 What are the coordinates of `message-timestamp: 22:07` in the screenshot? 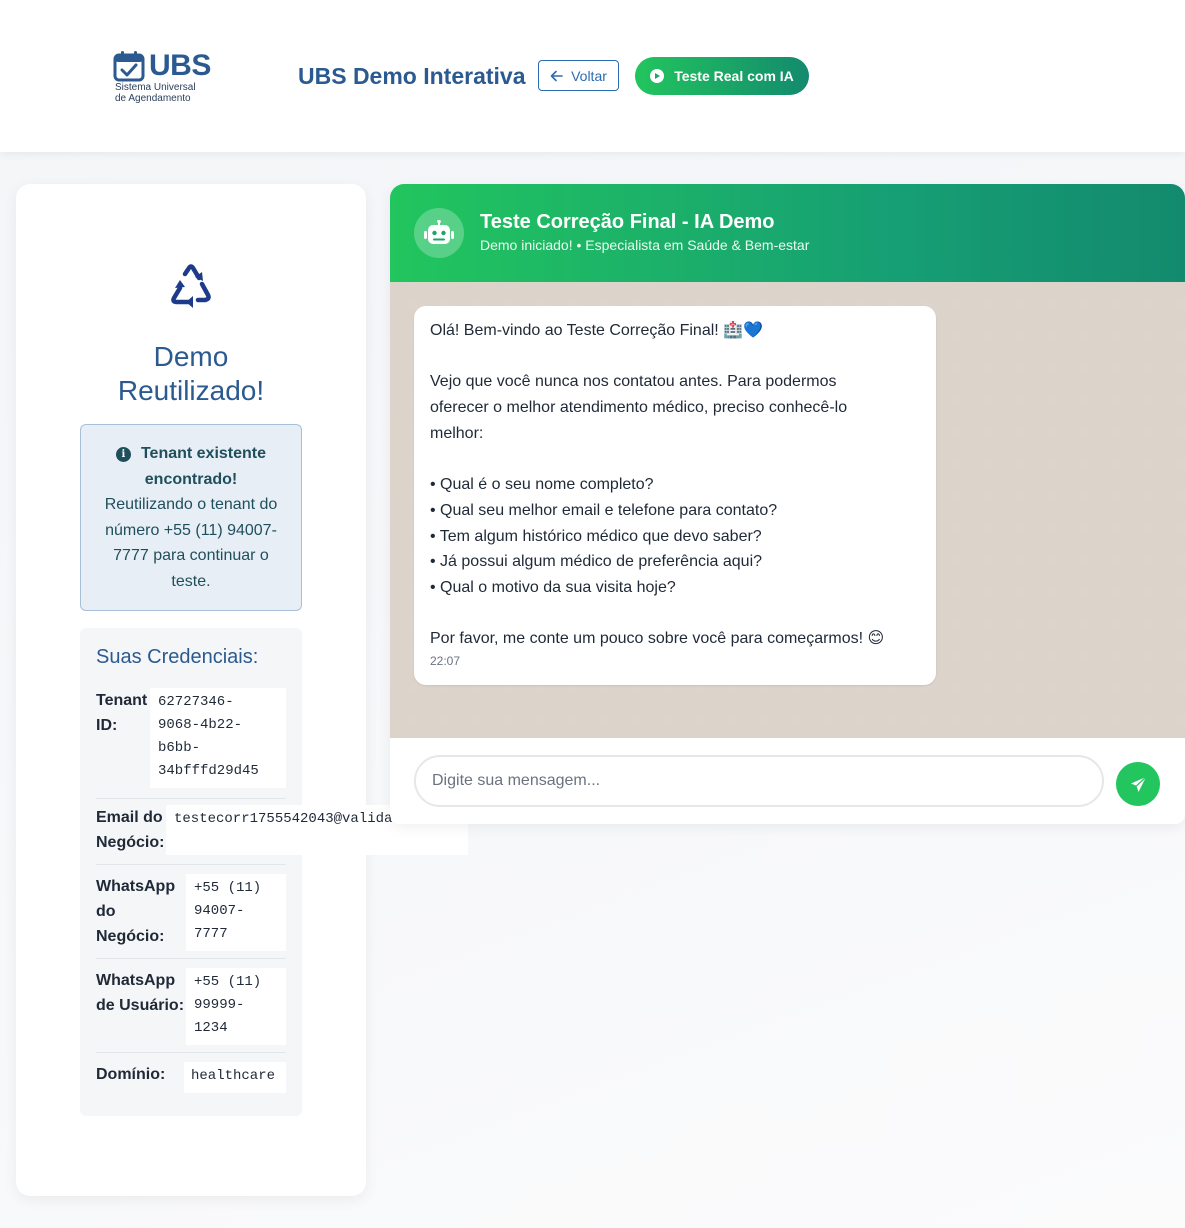 It's located at (445, 661).